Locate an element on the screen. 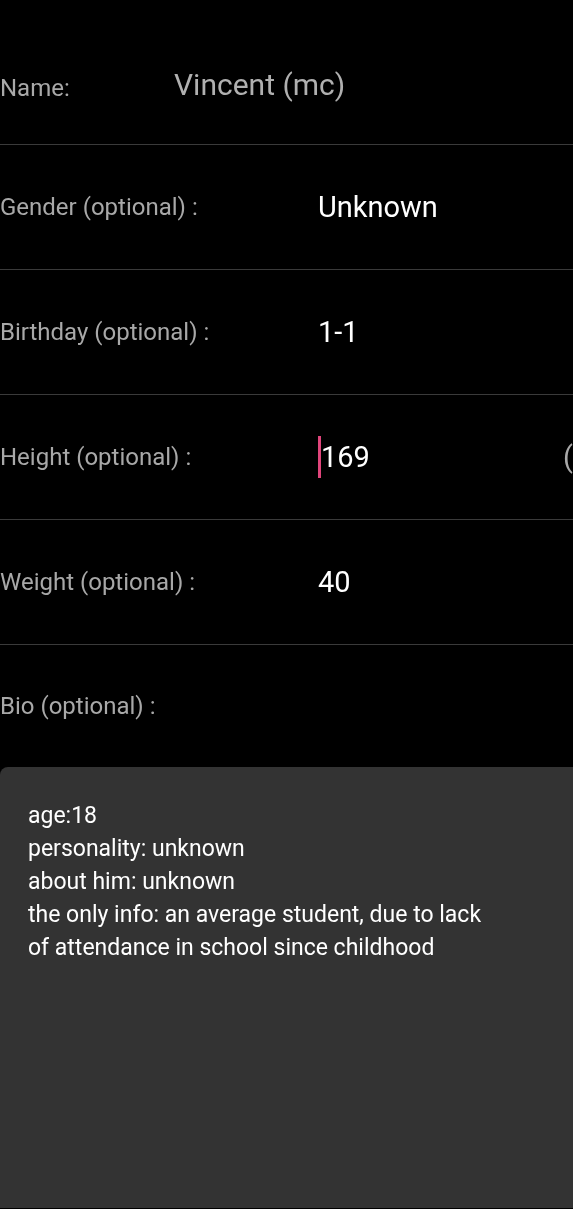 The height and width of the screenshot is (1209, 573). field-label: Name: is located at coordinates (35, 88).